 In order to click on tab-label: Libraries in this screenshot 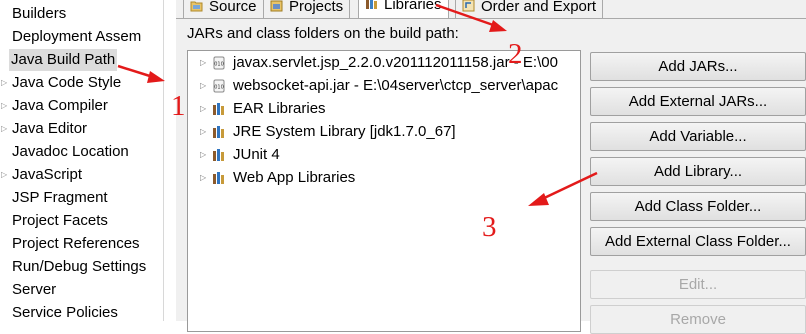, I will do `click(413, 6)`.